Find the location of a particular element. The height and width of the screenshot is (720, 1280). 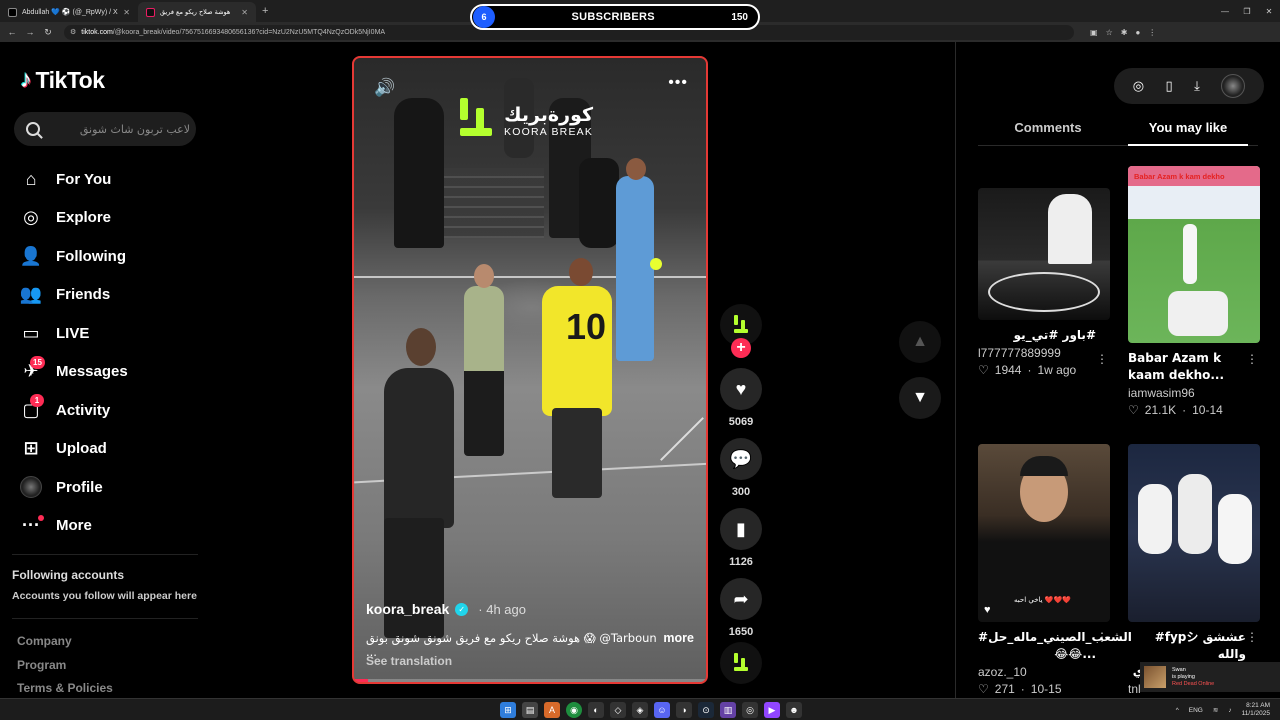

minimize-icon: — is located at coordinates (1225, 11).